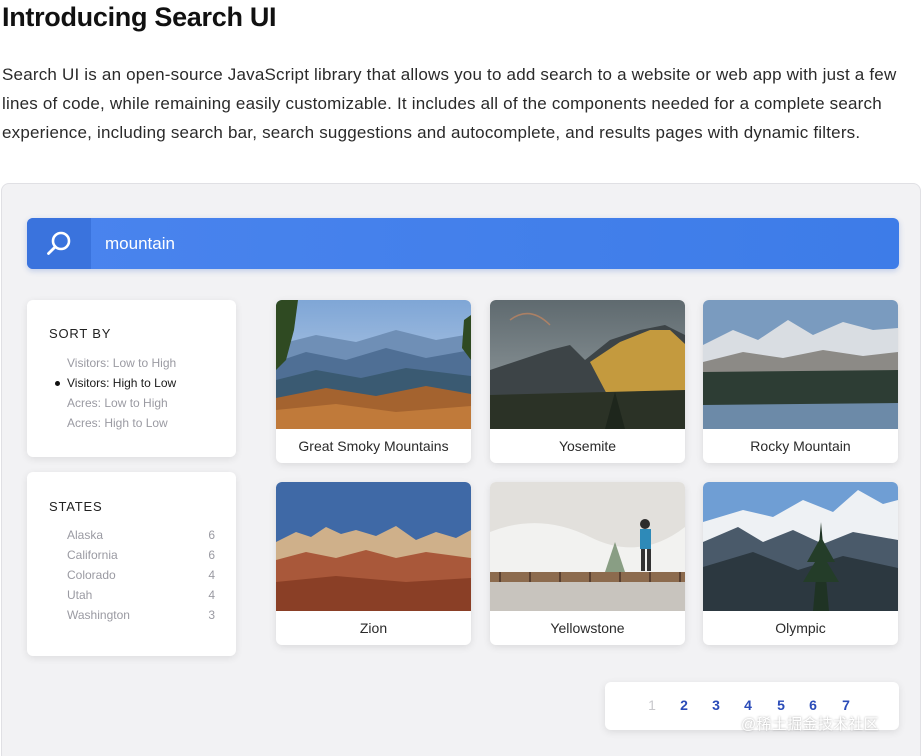 Image resolution: width=923 pixels, height=756 pixels. I want to click on search-bar, so click(463, 243).